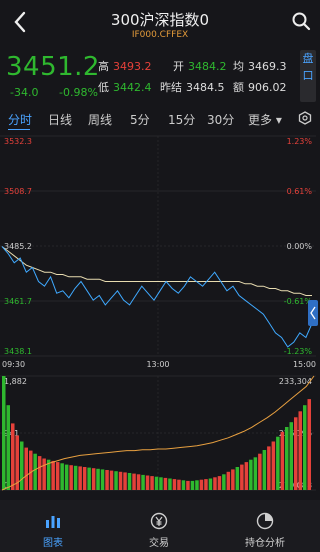  Describe the element at coordinates (53, 543) in the screenshot. I see `nav-chart-label: 图表` at that location.